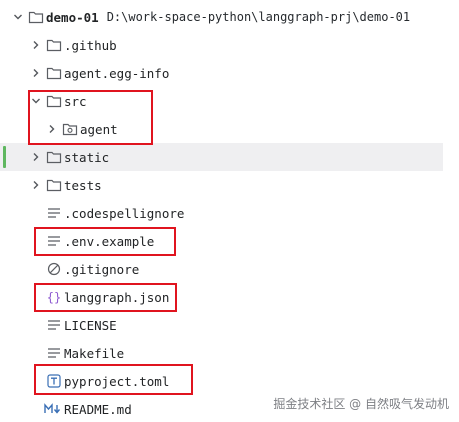 This screenshot has height=422, width=459. What do you see at coordinates (83, 185) in the screenshot?
I see `tree-item-label: tests` at bounding box center [83, 185].